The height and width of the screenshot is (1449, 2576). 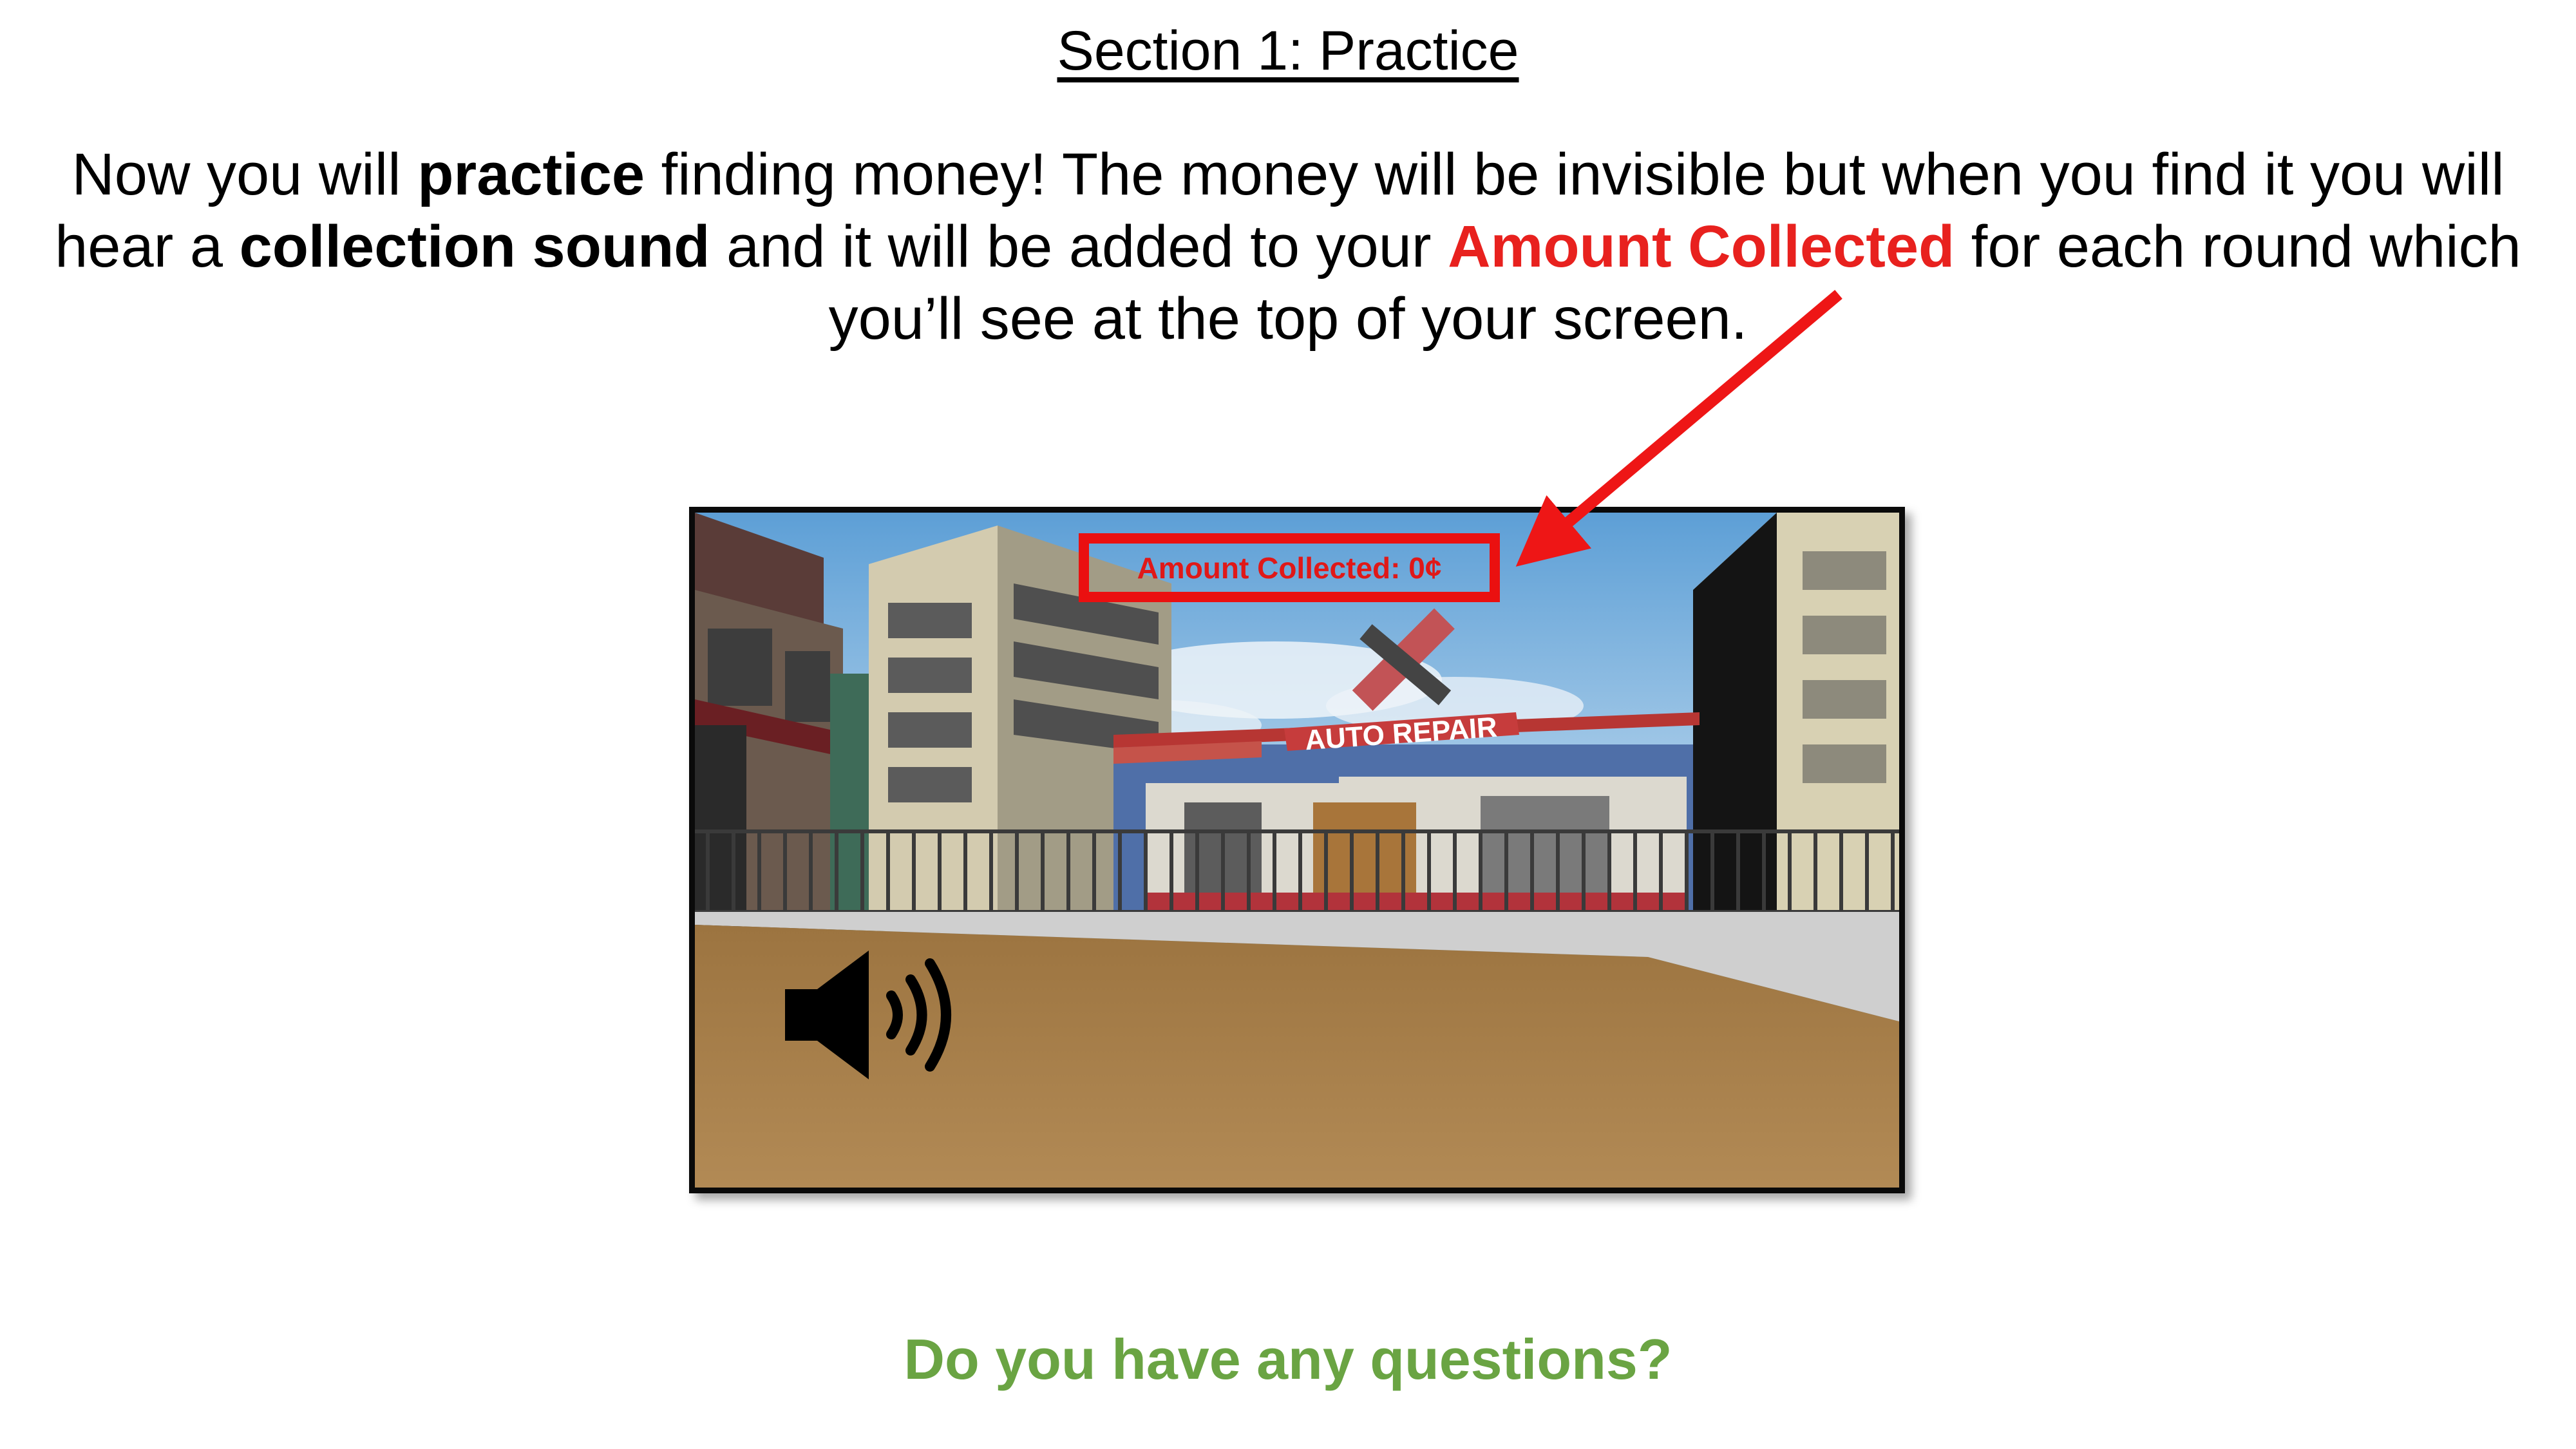 I want to click on amount-collected-hud: Amount Collected: 0¢, so click(x=1289, y=567).